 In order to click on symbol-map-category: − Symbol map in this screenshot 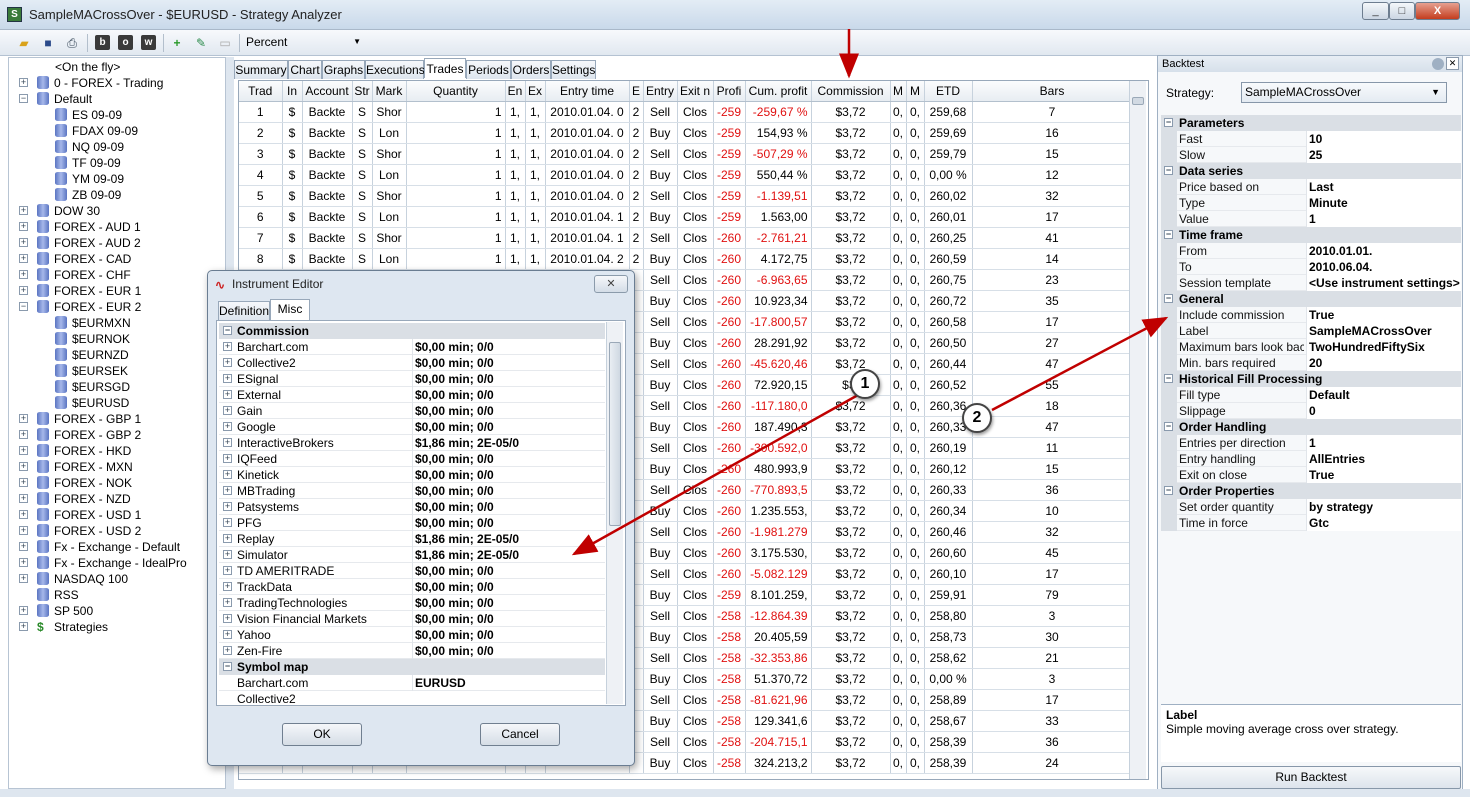, I will do `click(412, 667)`.